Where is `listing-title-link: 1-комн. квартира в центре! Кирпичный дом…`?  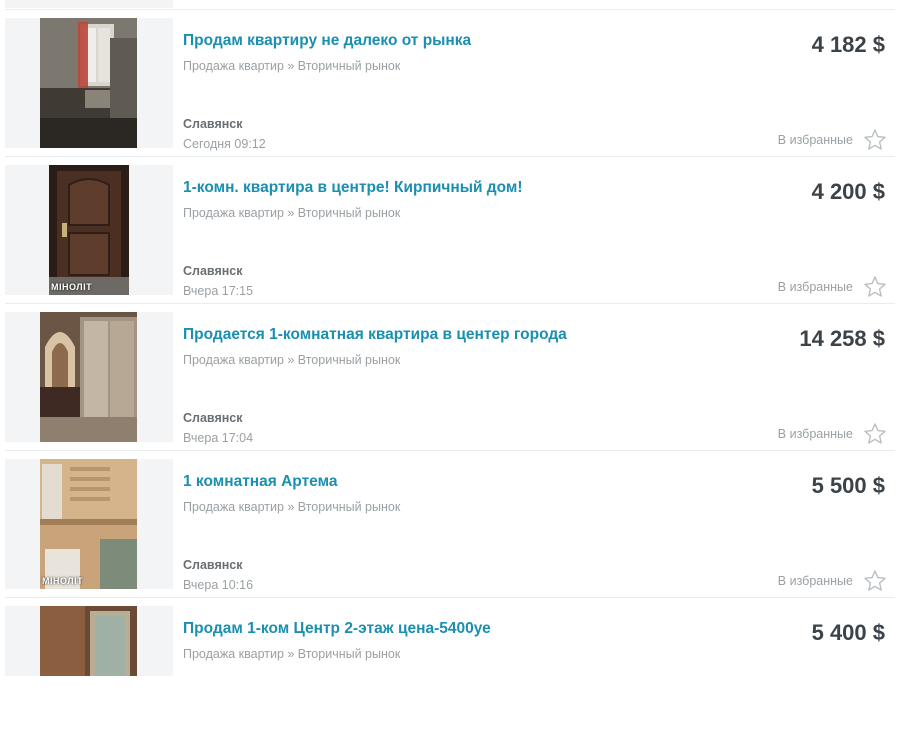 listing-title-link: 1-комн. квартира в центре! Кирпичный дом… is located at coordinates (353, 188).